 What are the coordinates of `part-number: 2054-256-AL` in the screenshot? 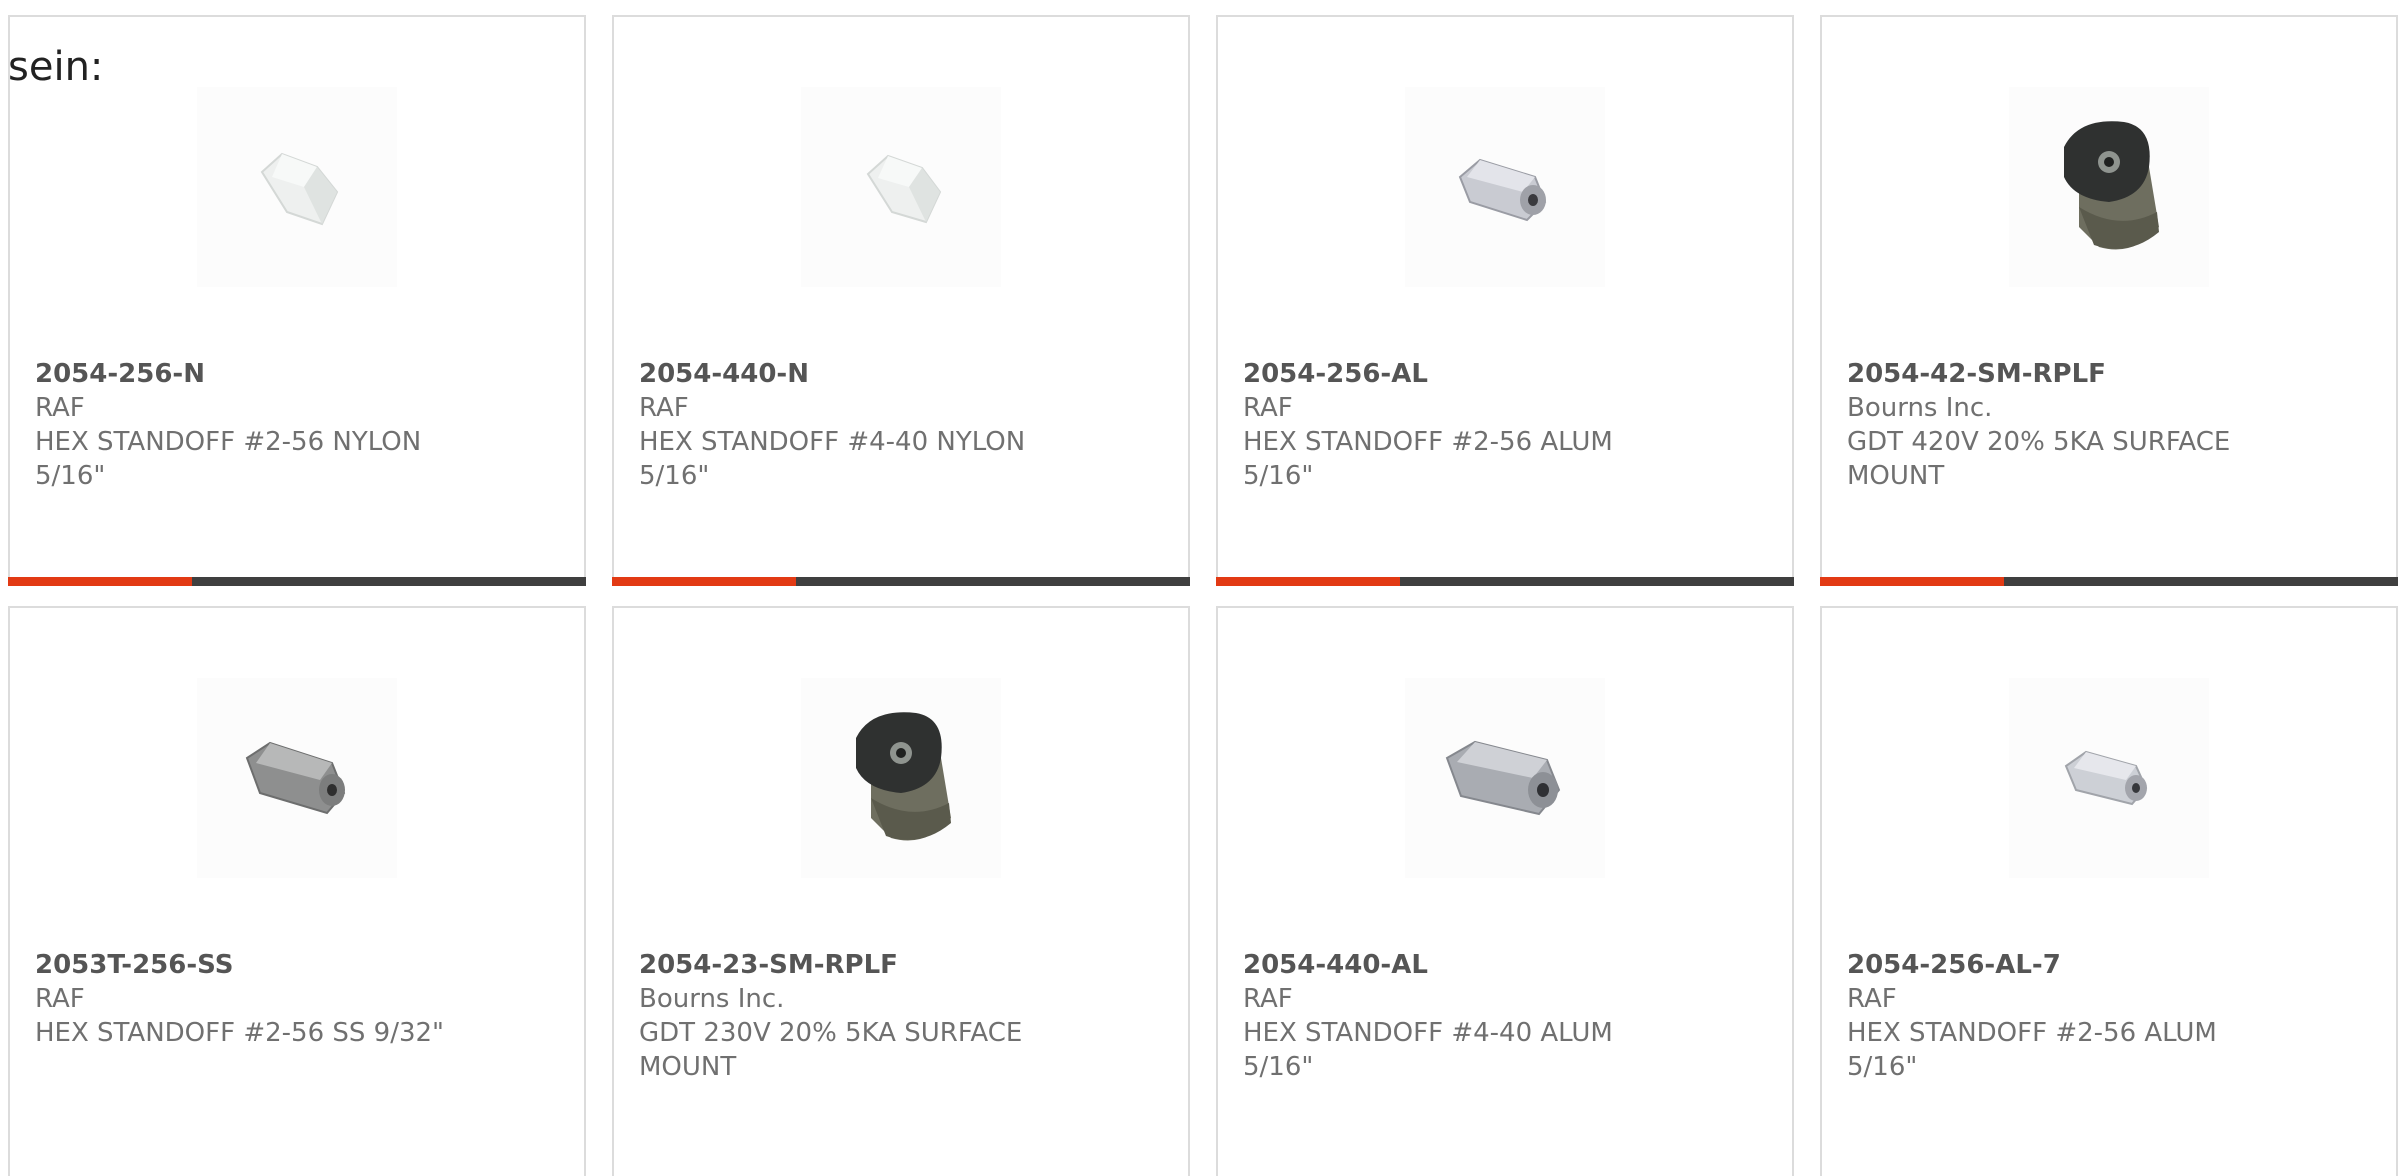 It's located at (1453, 374).